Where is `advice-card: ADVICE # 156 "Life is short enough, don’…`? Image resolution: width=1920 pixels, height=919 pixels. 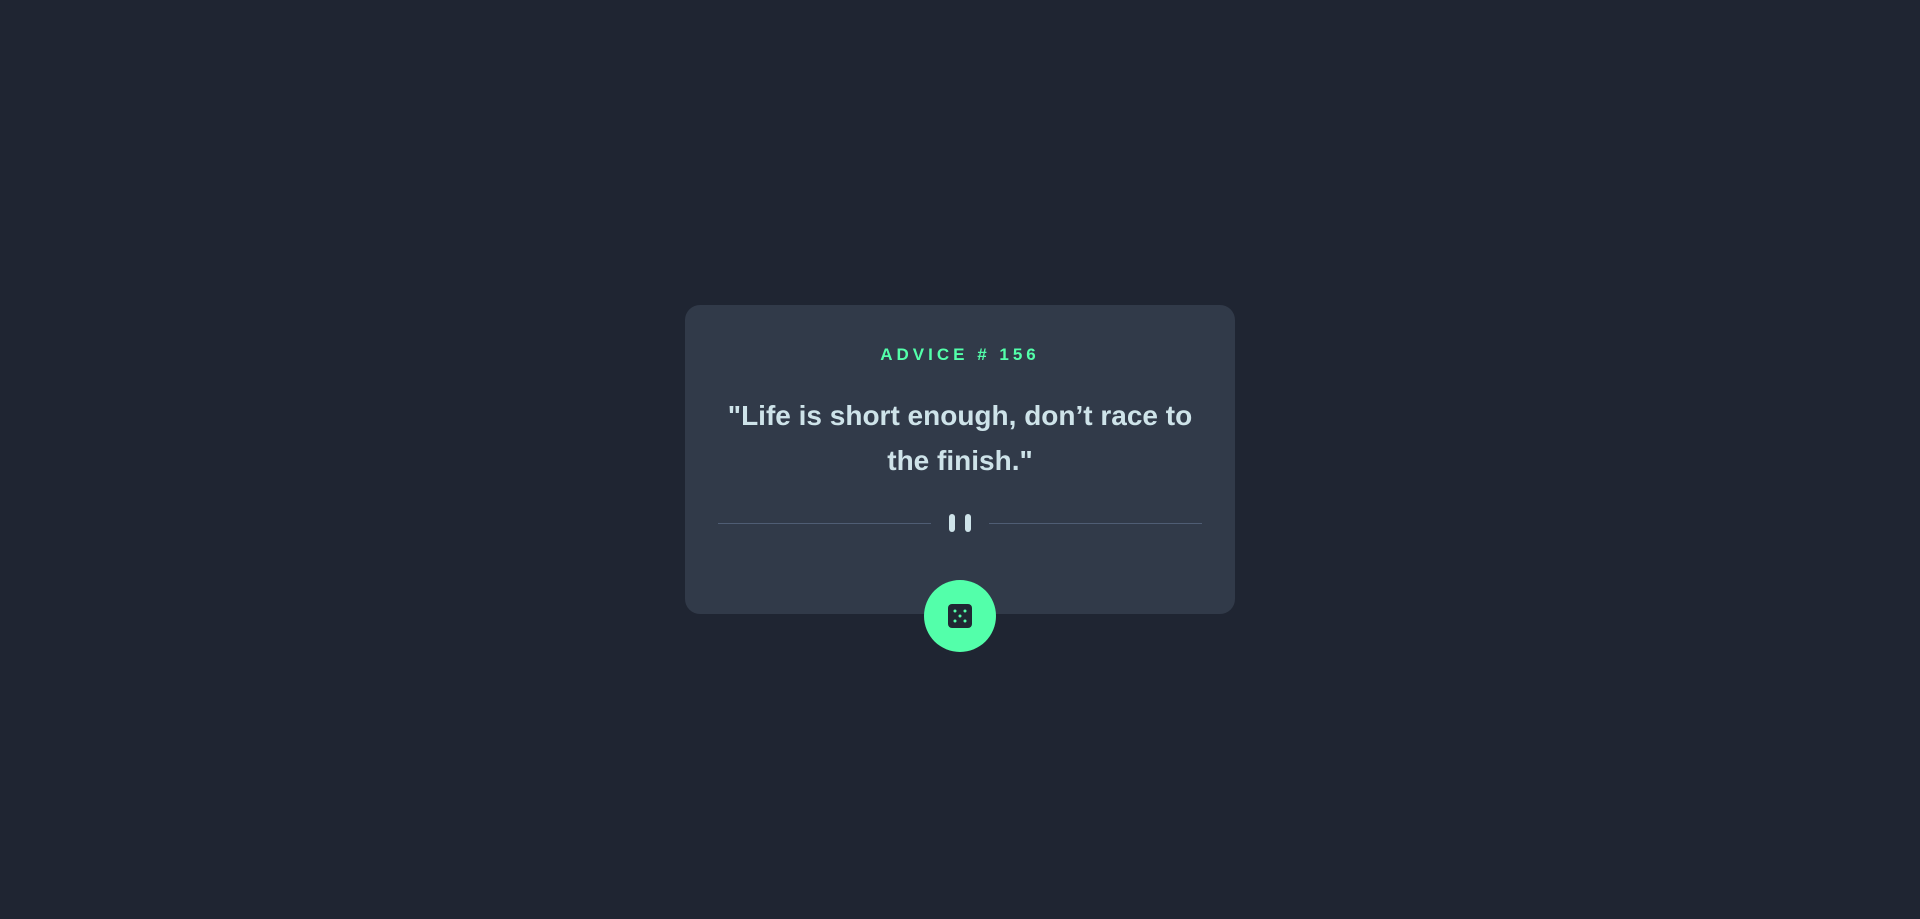 advice-card: ADVICE # 156 "Life is short enough, don’… is located at coordinates (960, 459).